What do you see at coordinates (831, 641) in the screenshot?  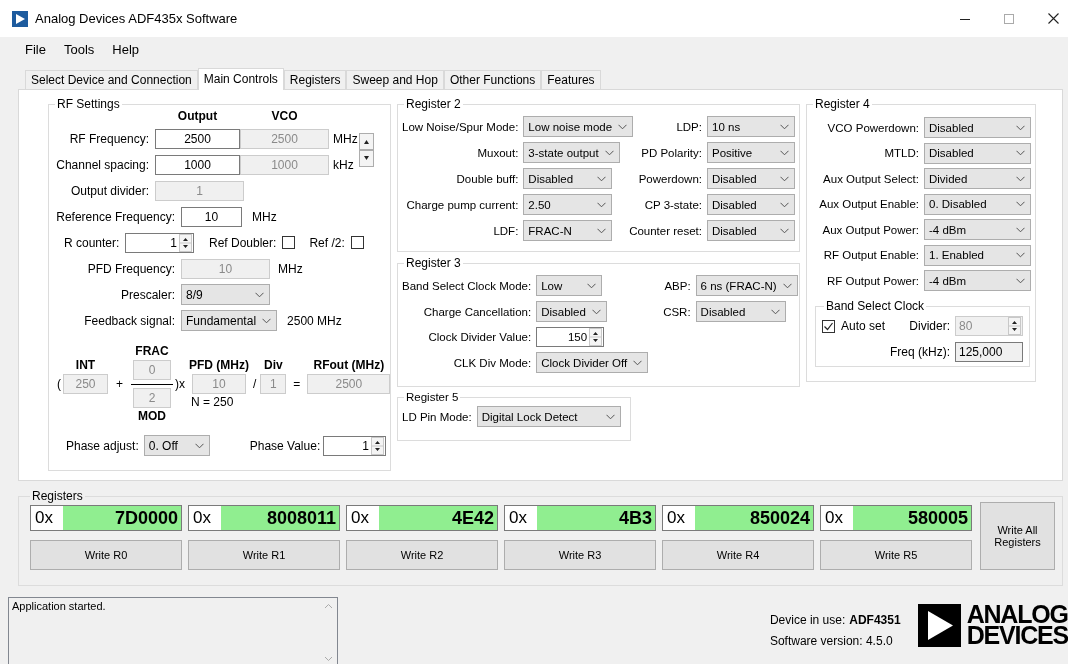 I see `software-version: Software version: 4.5.0` at bounding box center [831, 641].